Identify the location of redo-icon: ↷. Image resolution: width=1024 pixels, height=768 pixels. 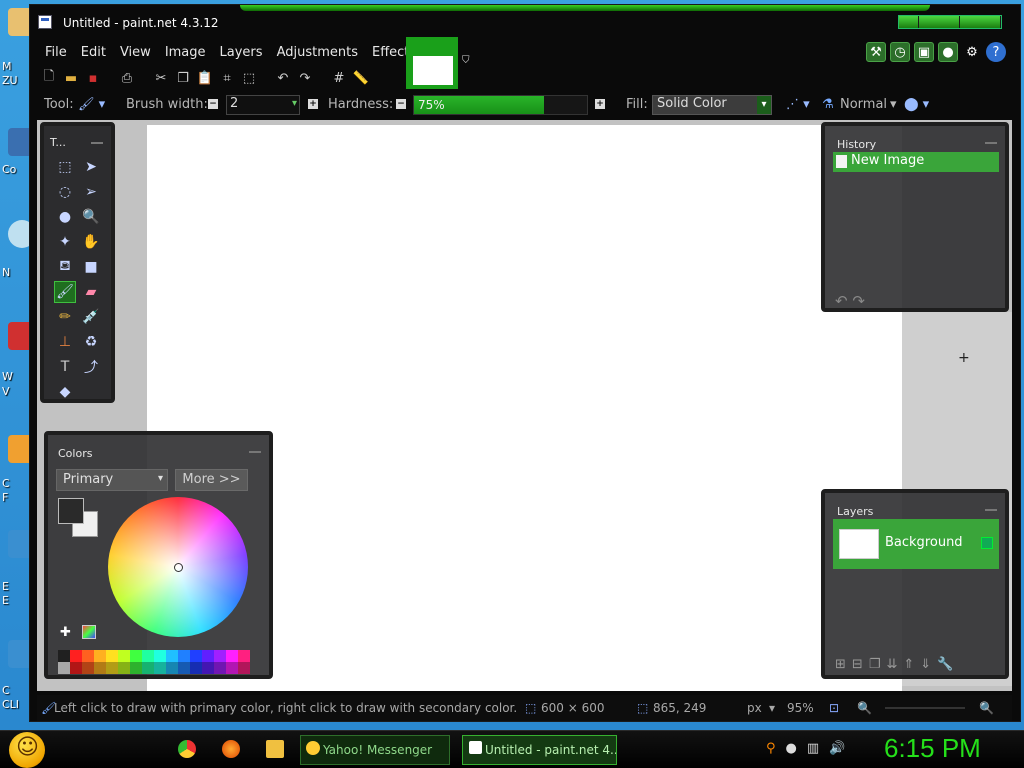
(305, 78).